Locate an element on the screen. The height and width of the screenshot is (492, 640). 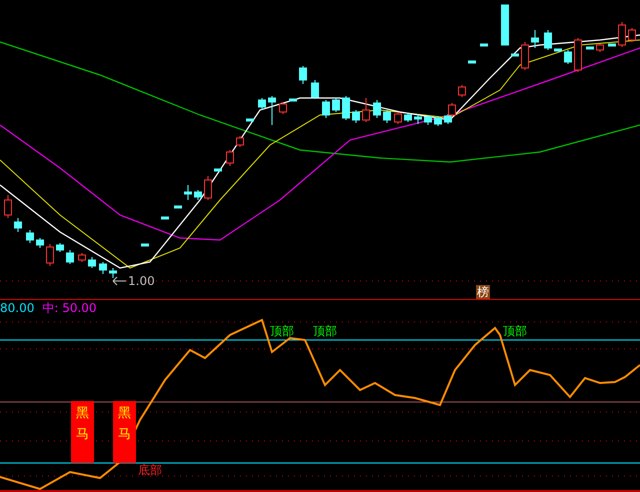
badge: 榜 is located at coordinates (483, 292).